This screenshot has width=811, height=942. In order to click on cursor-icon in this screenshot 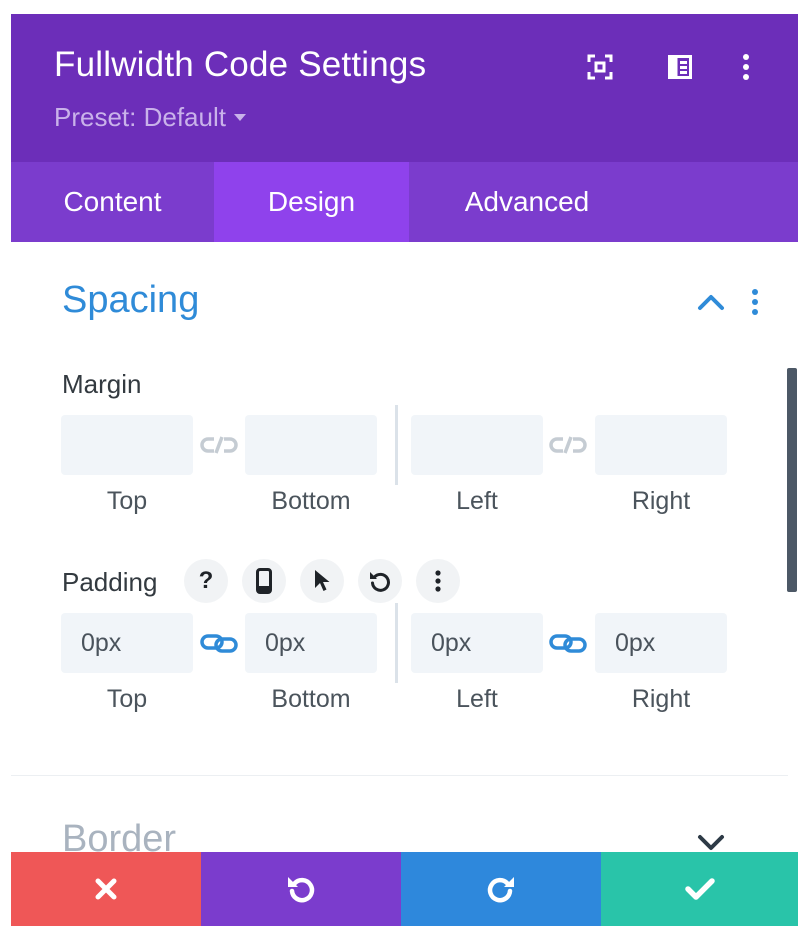, I will do `click(322, 581)`.